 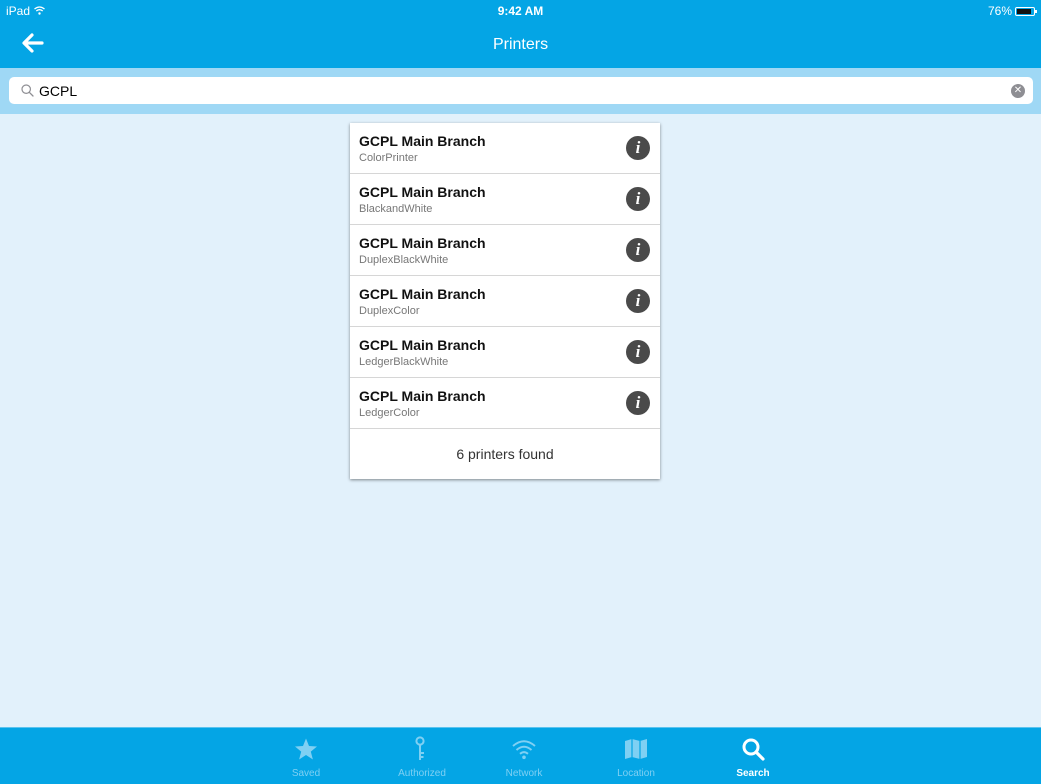 What do you see at coordinates (1018, 90) in the screenshot?
I see `clear-icon: ✕` at bounding box center [1018, 90].